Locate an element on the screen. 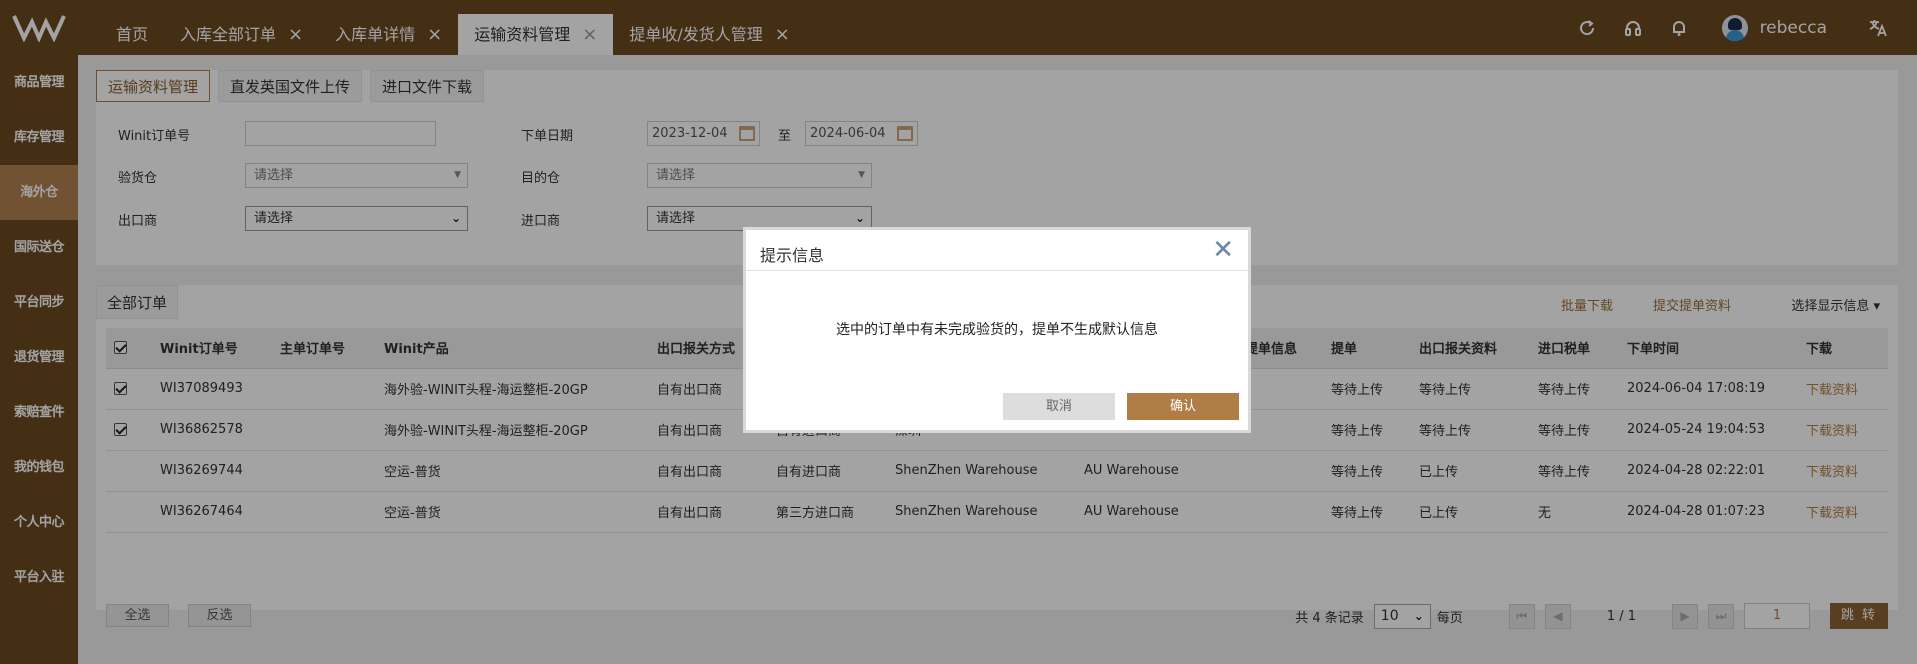 Image resolution: width=1917 pixels, height=664 pixels. info-dialog: 提示信息 ✕ 选中的订单中有未完成验货的，提单不生成默认信息 取消 确认 is located at coordinates (997, 330).